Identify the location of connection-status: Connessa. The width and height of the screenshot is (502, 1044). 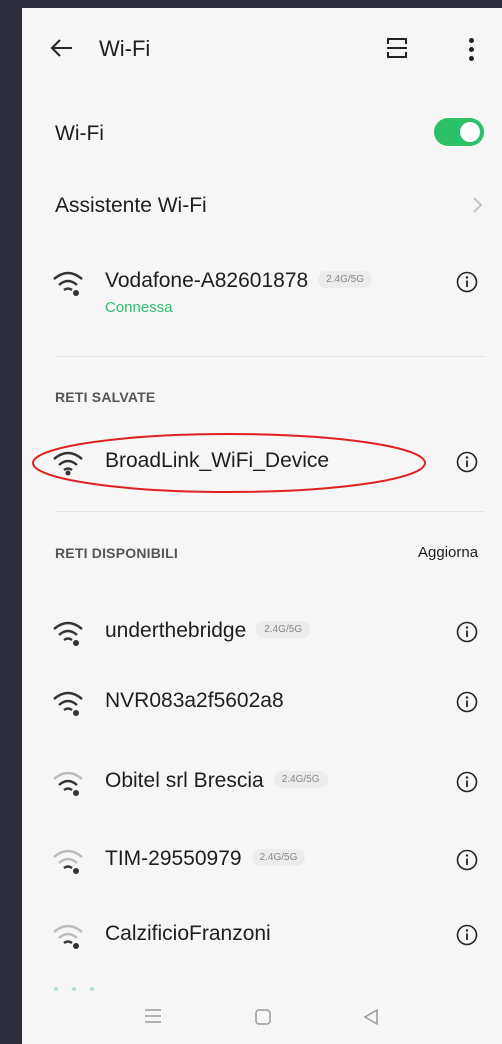
(139, 307).